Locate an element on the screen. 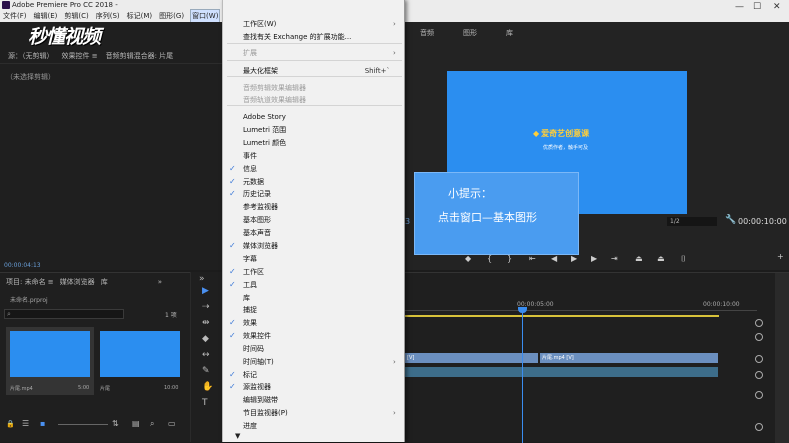 Image resolution: width=789 pixels, height=443 pixels. menu-item: 参考监视器 is located at coordinates (260, 207).